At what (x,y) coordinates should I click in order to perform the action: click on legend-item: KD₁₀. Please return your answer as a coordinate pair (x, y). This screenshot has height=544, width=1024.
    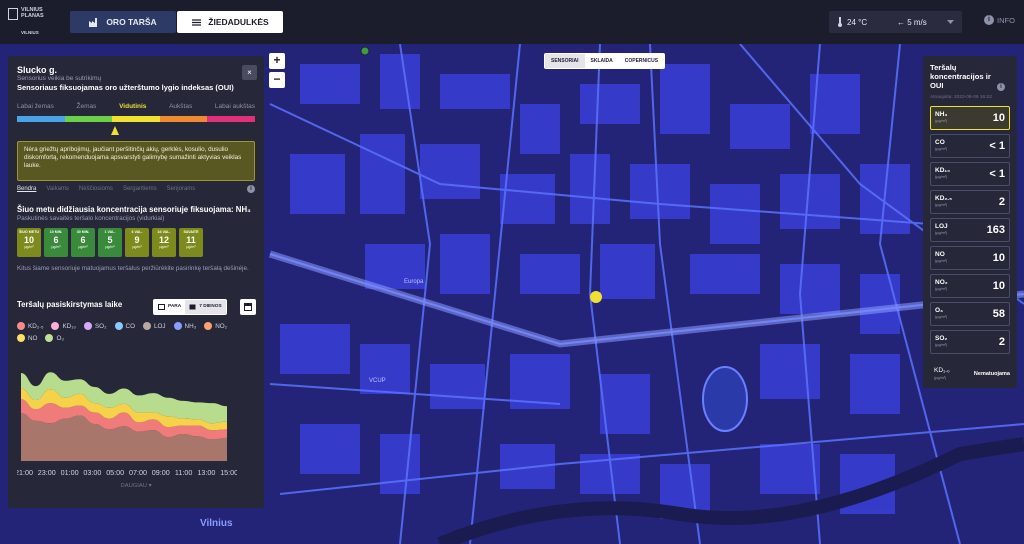
    Looking at the image, I should click on (63, 326).